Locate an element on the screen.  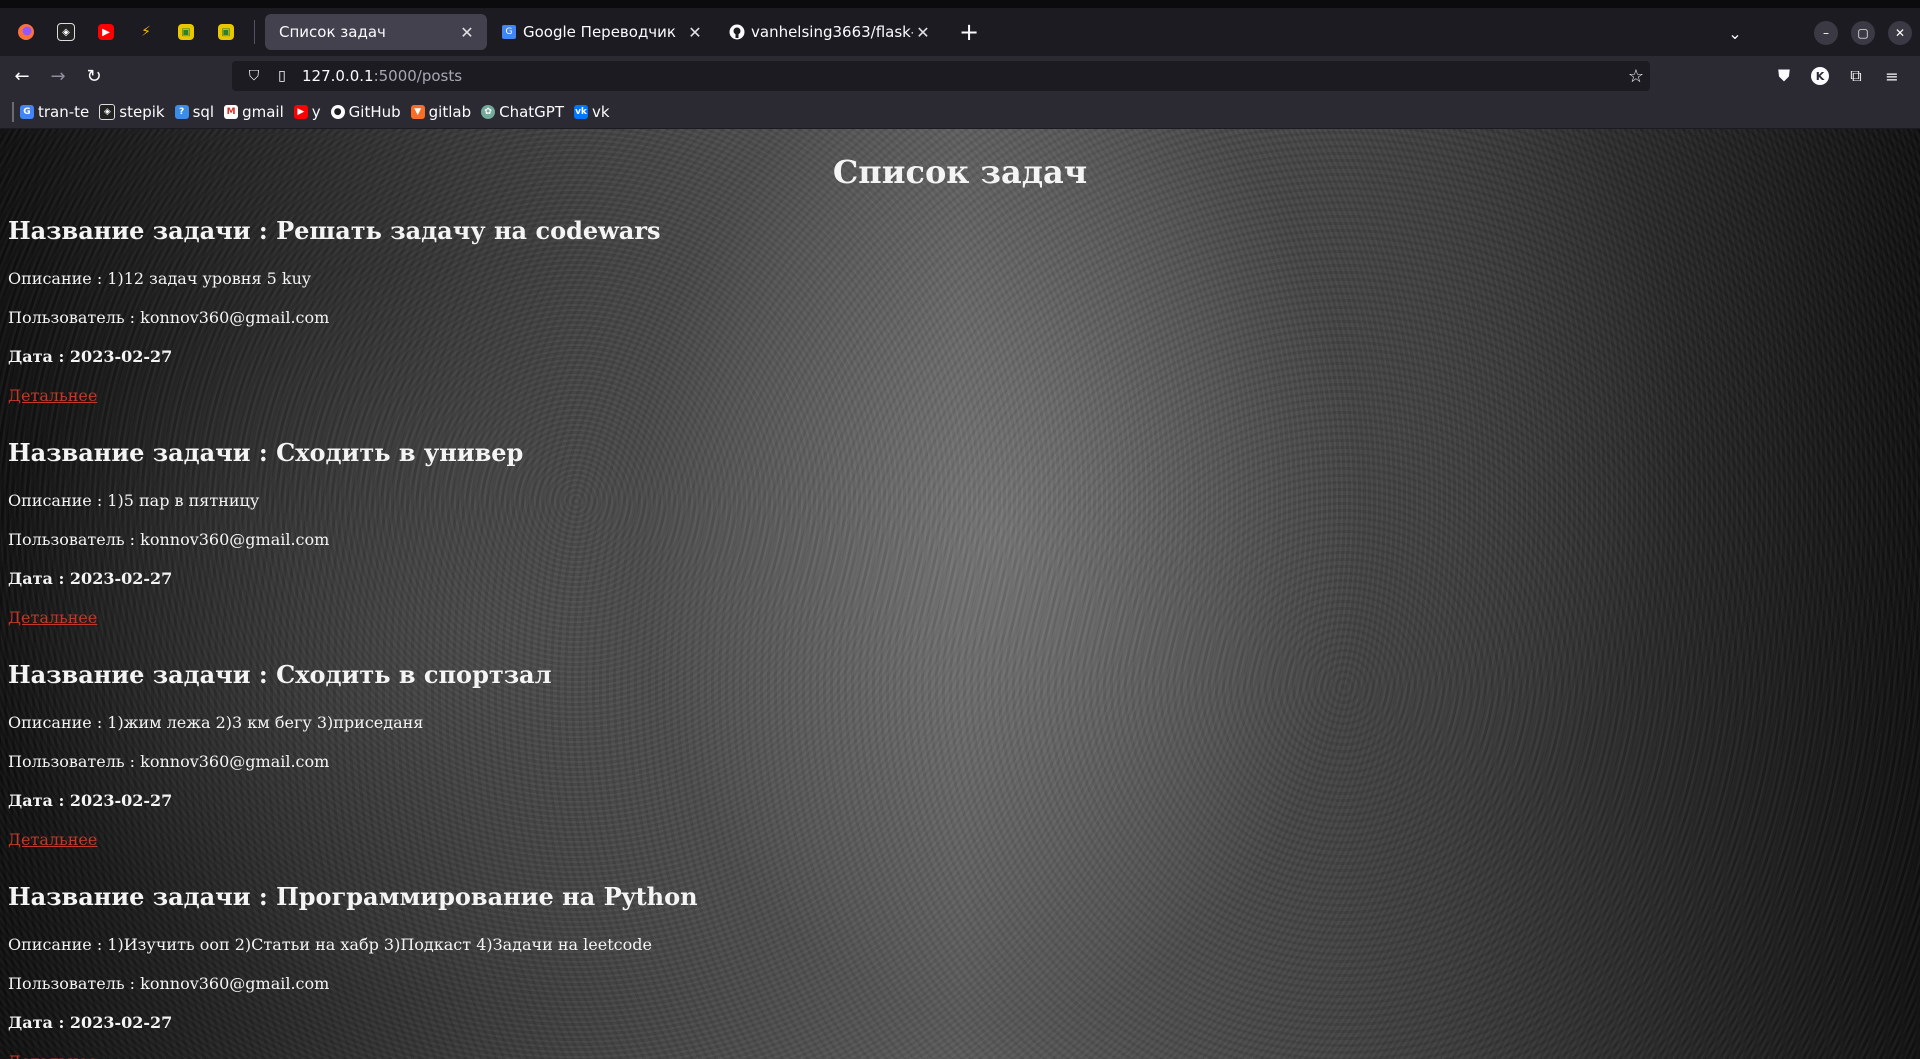
bookmark-github: ● GitHub is located at coordinates (365, 112).